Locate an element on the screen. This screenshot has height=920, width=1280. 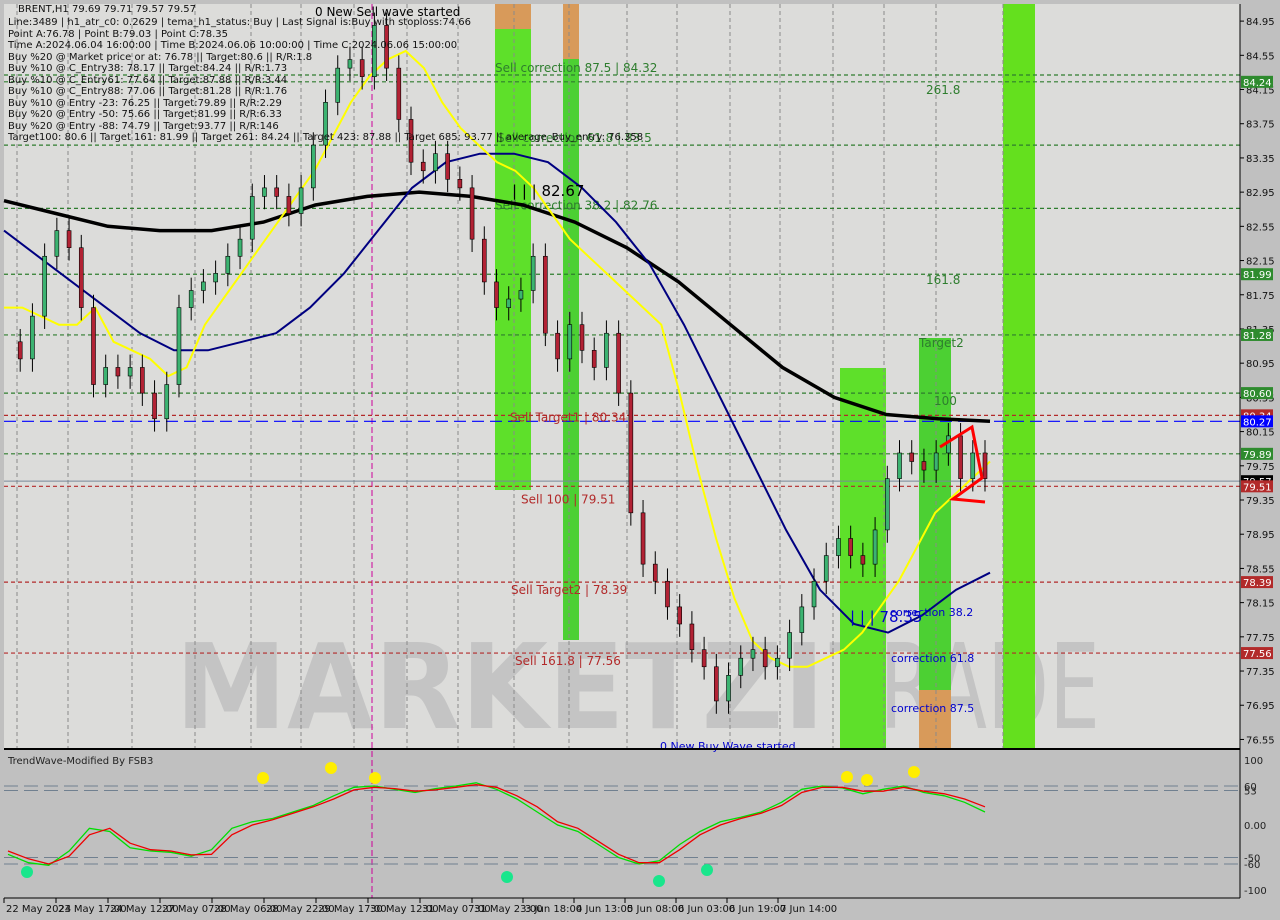
price-tag-label: 78.39 is located at coordinates (1257, 583).